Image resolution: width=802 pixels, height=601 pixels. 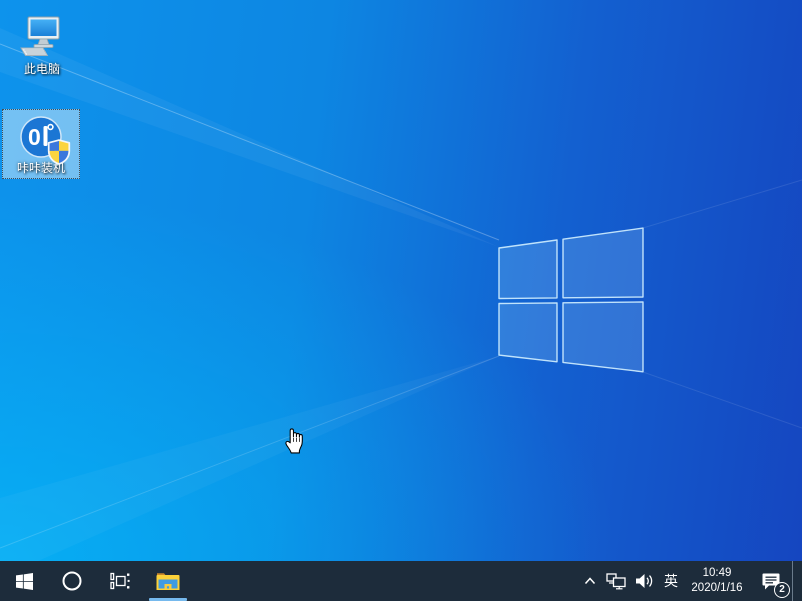 I want to click on cortana-circle-icon, so click(x=72, y=581).